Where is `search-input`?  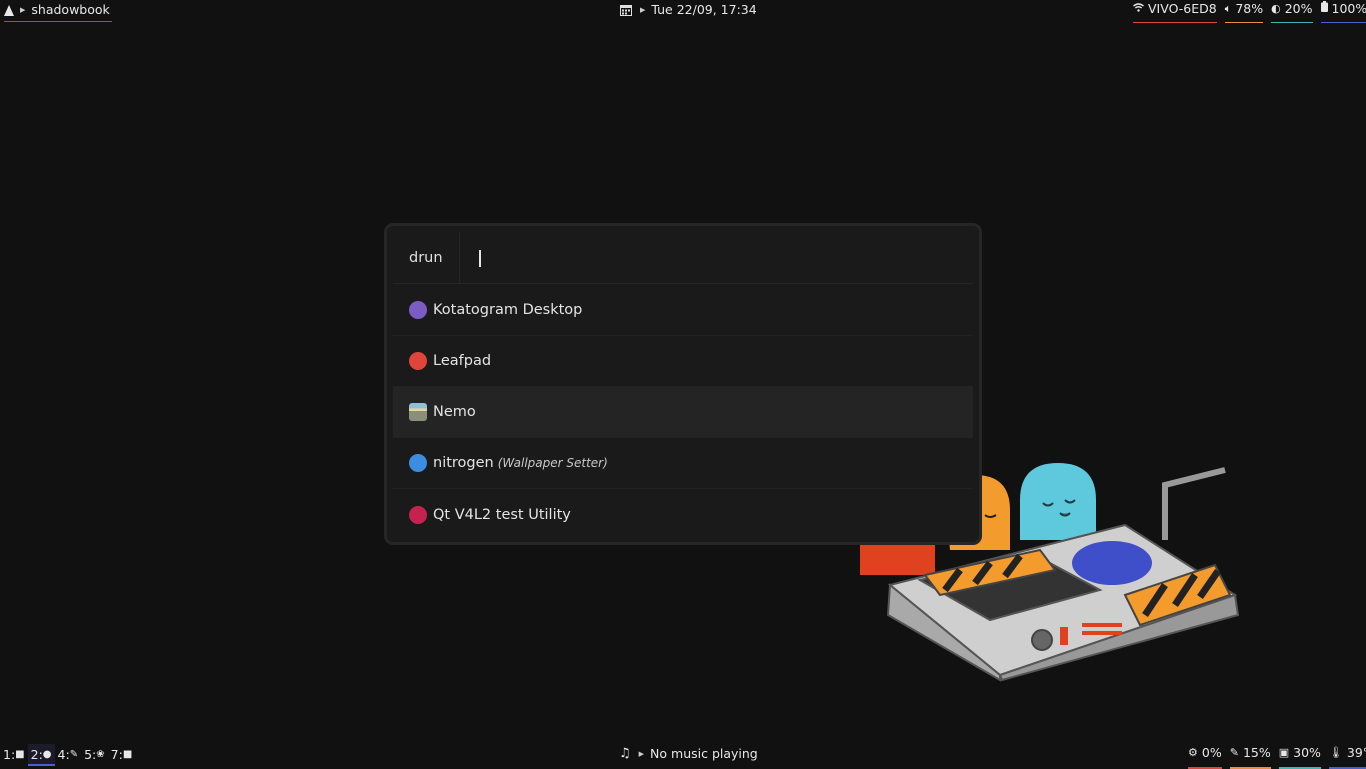 search-input is located at coordinates (695, 258).